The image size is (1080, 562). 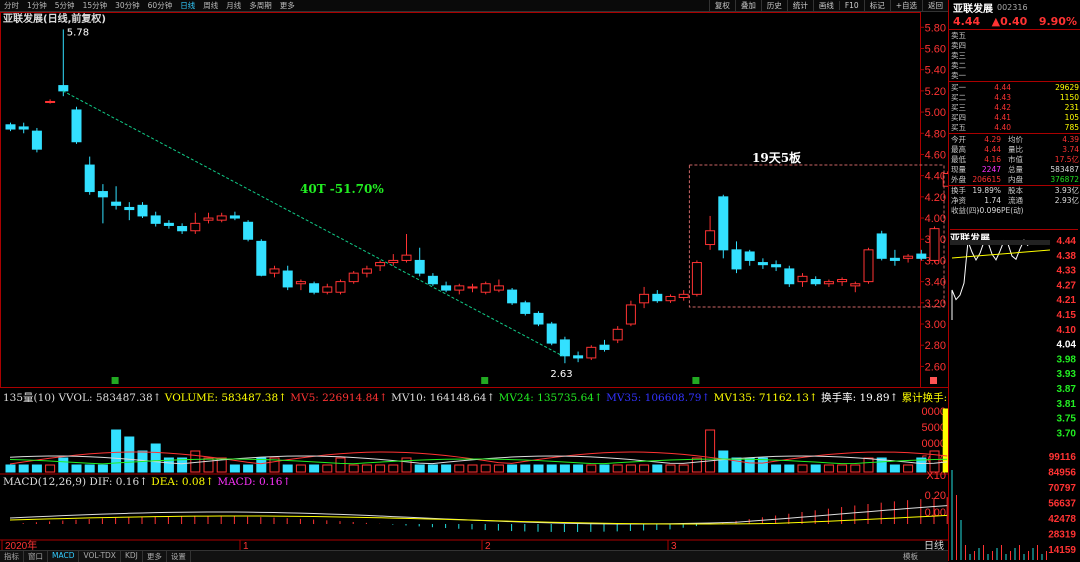 I want to click on indicator-tab: 指标, so click(x=12, y=556).